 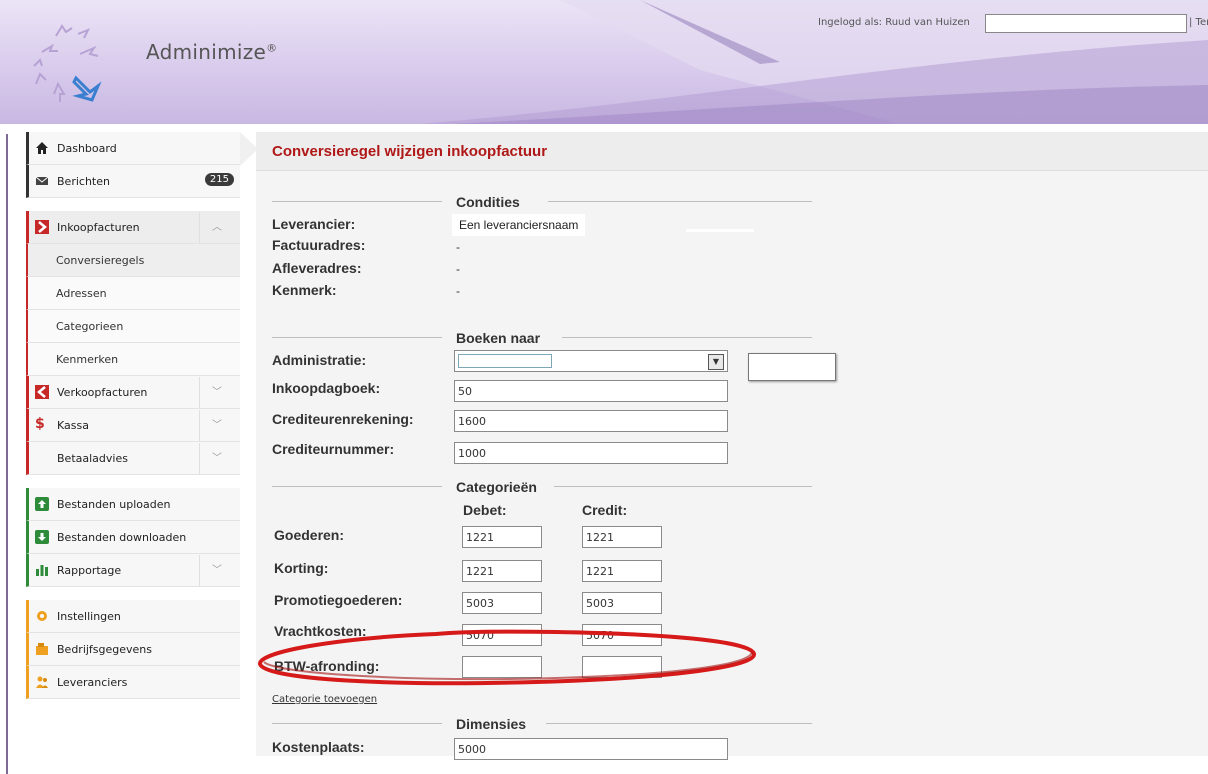 What do you see at coordinates (42, 227) in the screenshot?
I see `arrow-right-red-icon` at bounding box center [42, 227].